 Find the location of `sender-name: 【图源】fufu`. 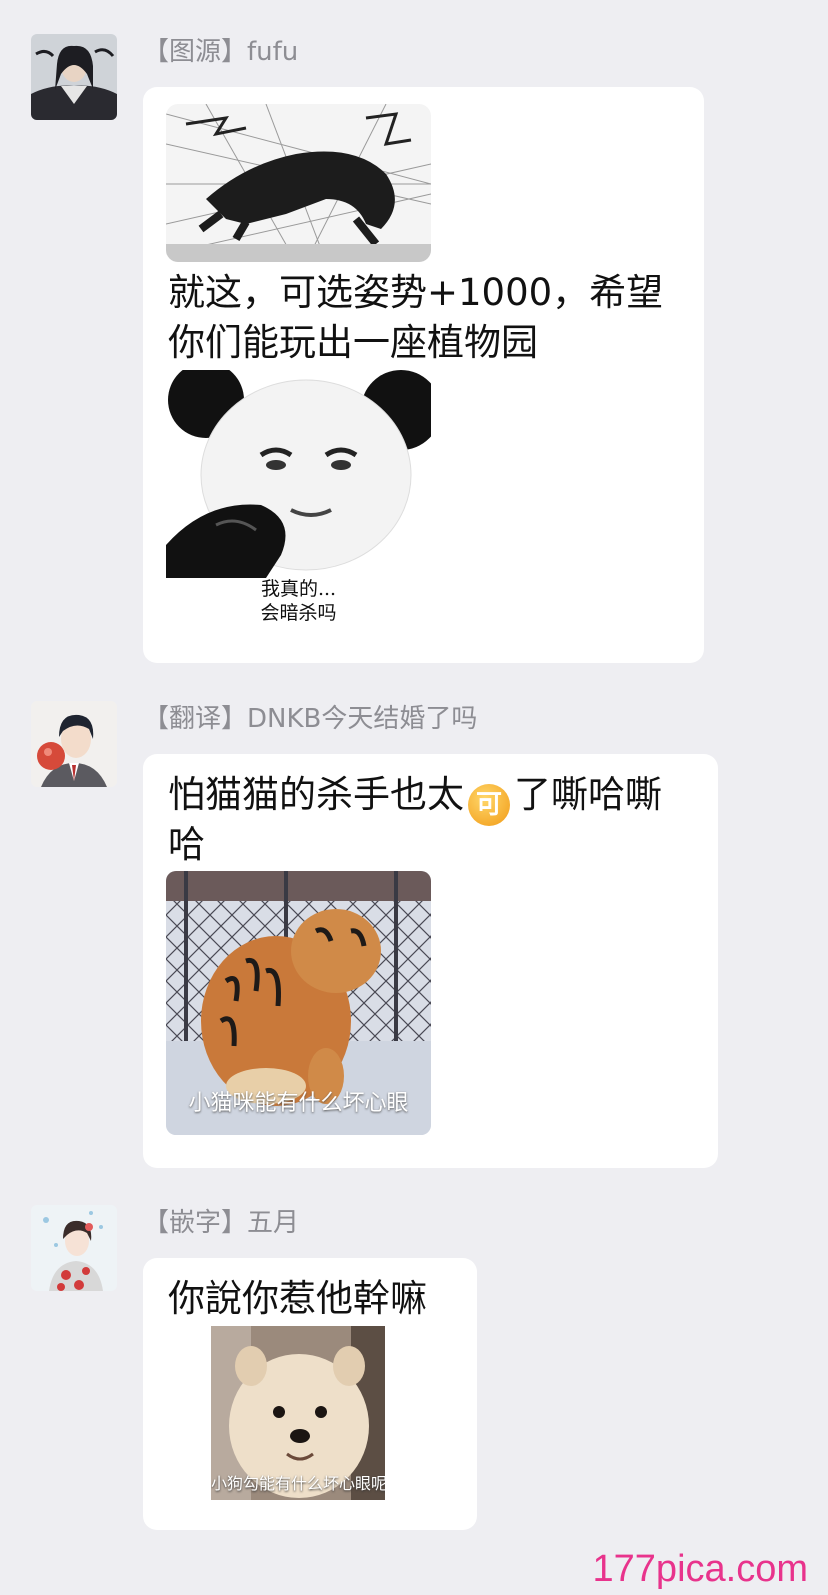

sender-name: 【图源】fufu is located at coordinates (221, 52).